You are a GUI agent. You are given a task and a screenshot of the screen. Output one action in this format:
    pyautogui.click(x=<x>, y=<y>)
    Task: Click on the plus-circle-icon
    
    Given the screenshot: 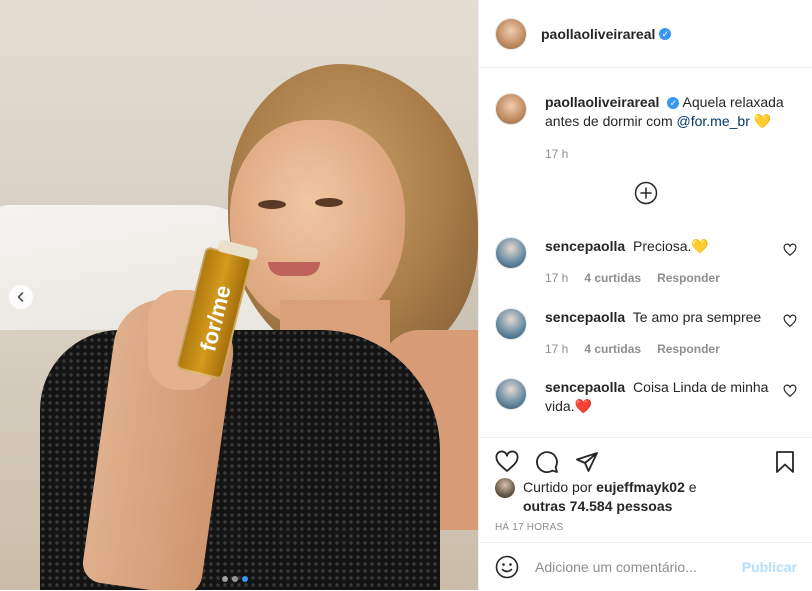 What is the action you would take?
    pyautogui.click(x=646, y=193)
    